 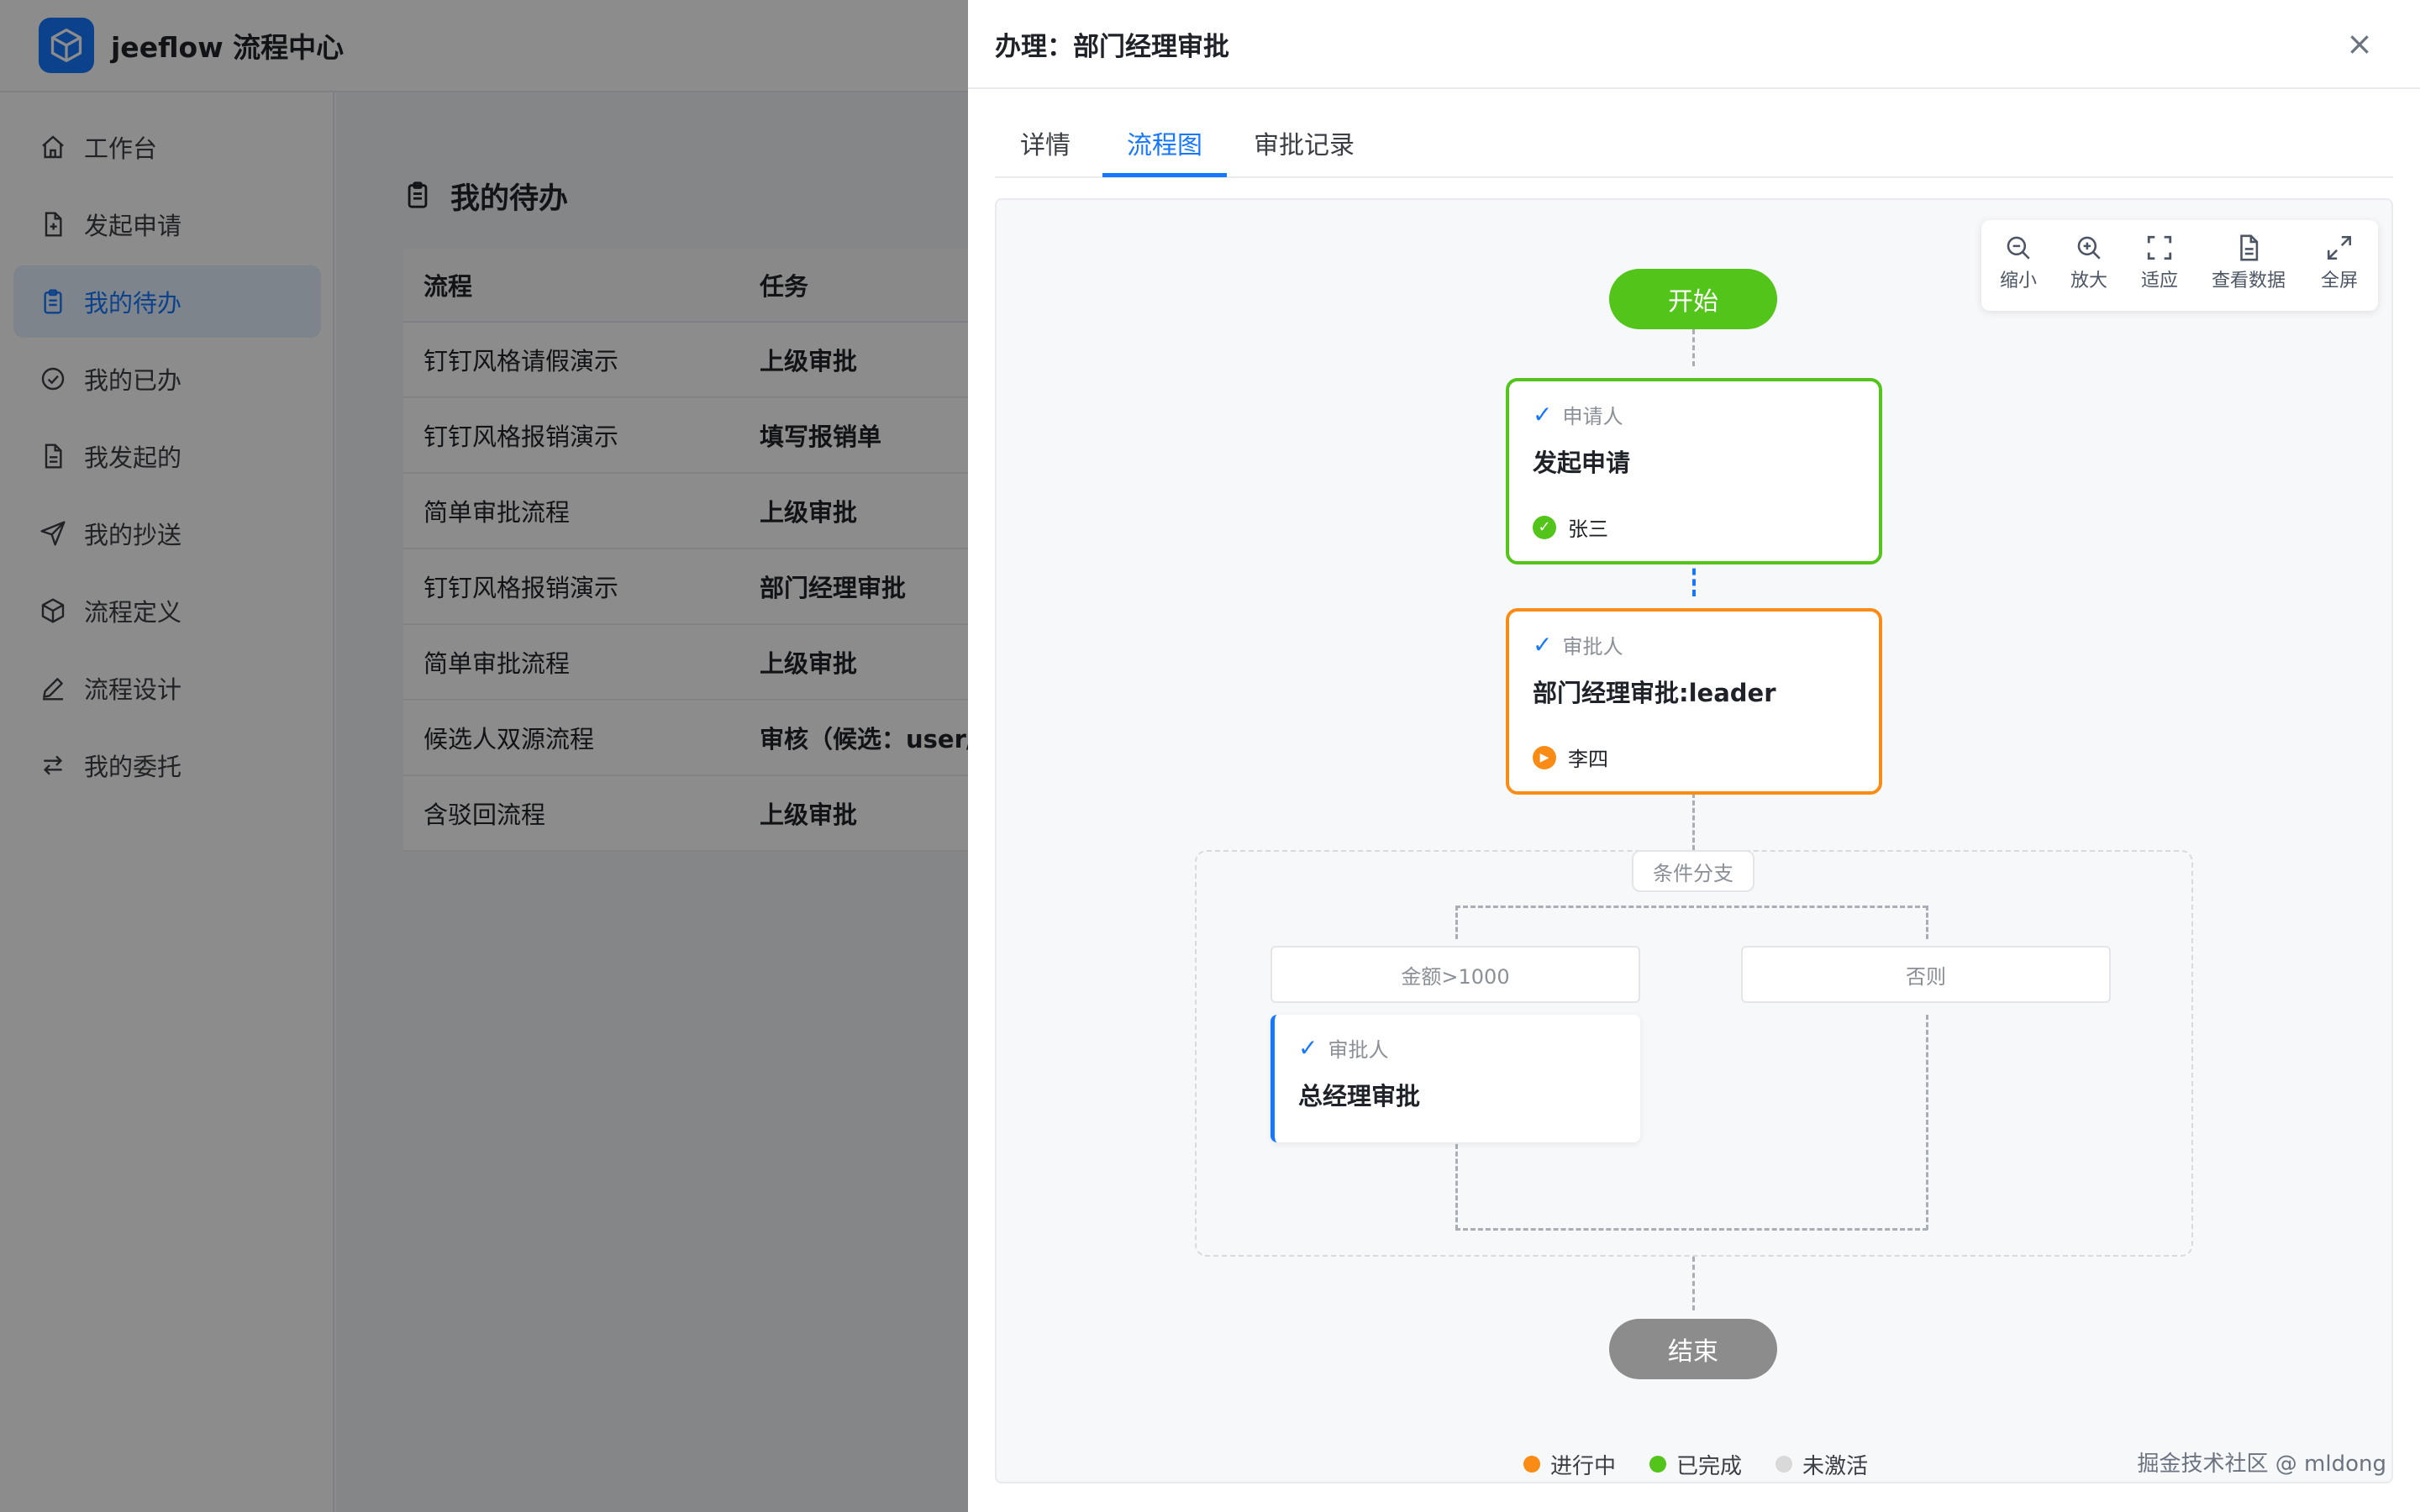 What do you see at coordinates (2019, 263) in the screenshot?
I see `zoom-out-button: 缩小` at bounding box center [2019, 263].